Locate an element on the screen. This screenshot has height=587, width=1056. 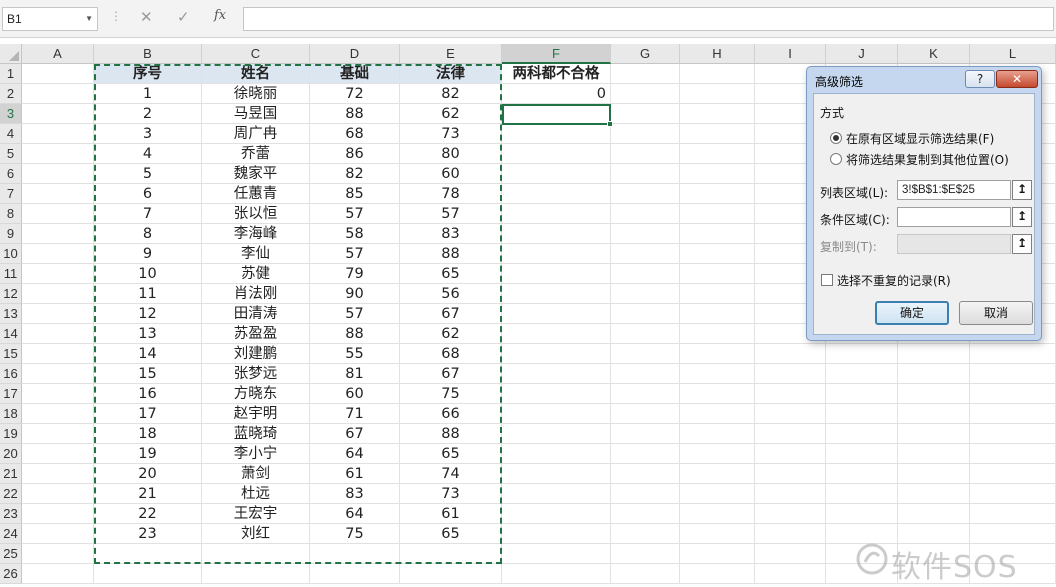
data-cell: 16 is located at coordinates (148, 394).